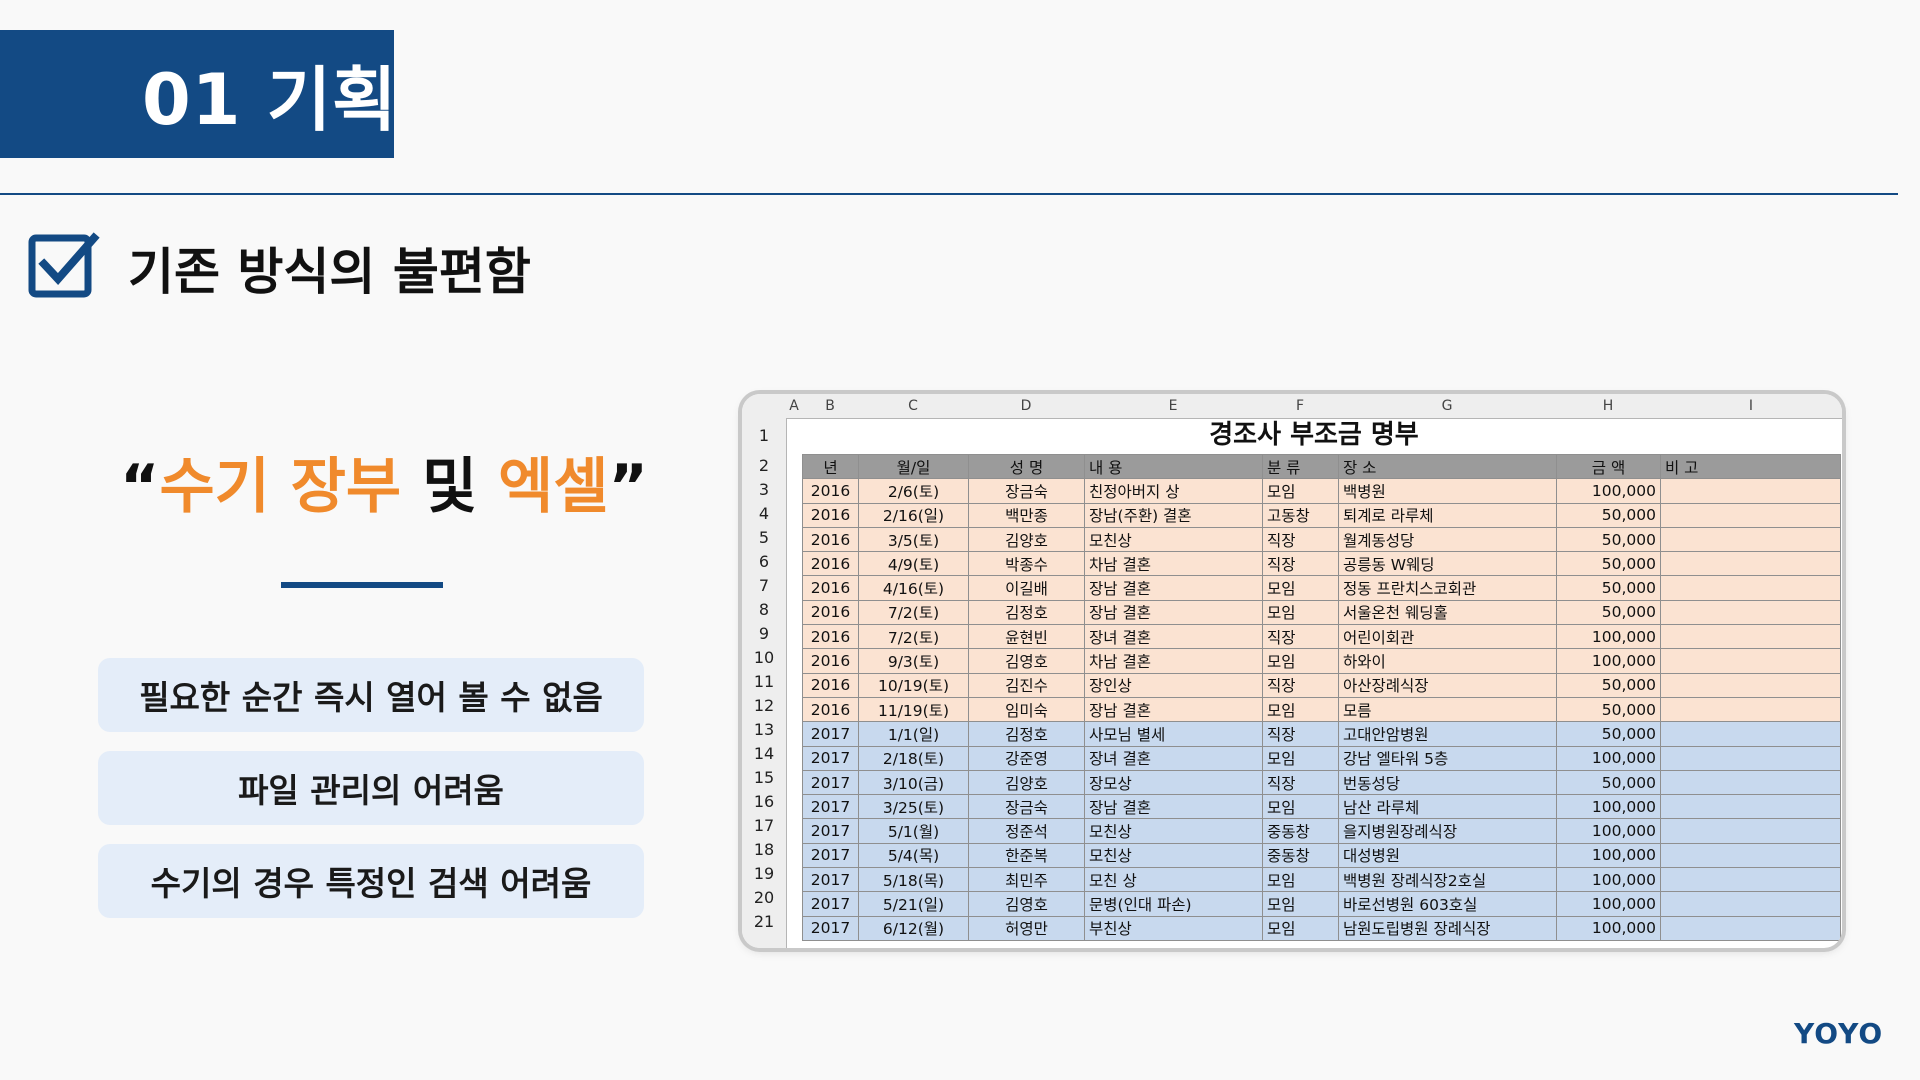  What do you see at coordinates (913, 466) in the screenshot?
I see `table-header-cell: 월/일` at bounding box center [913, 466].